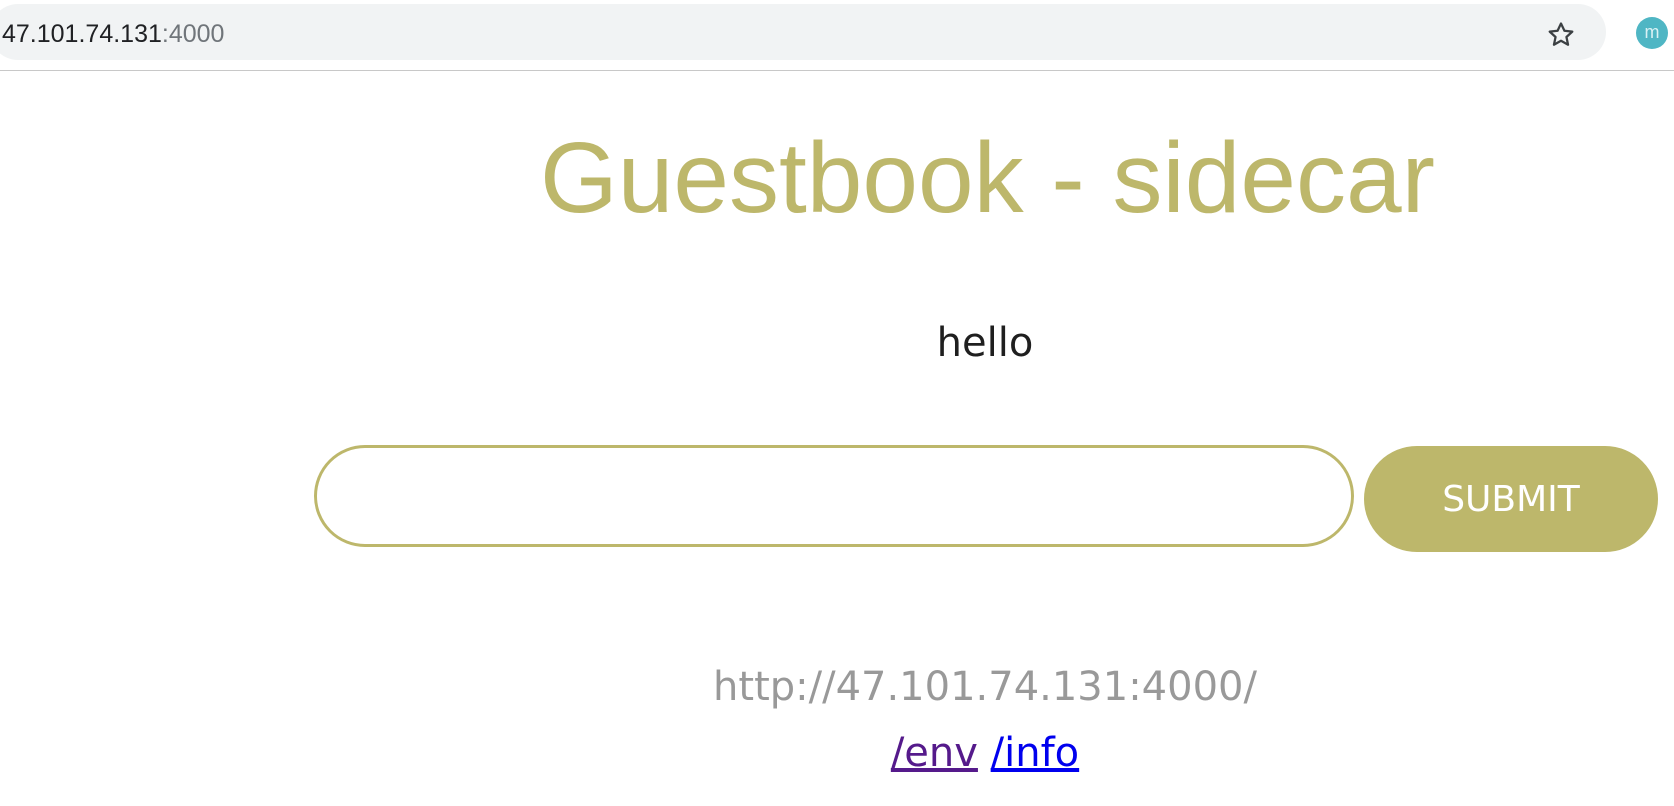  I want to click on footer-links: /env /info, so click(985, 753).